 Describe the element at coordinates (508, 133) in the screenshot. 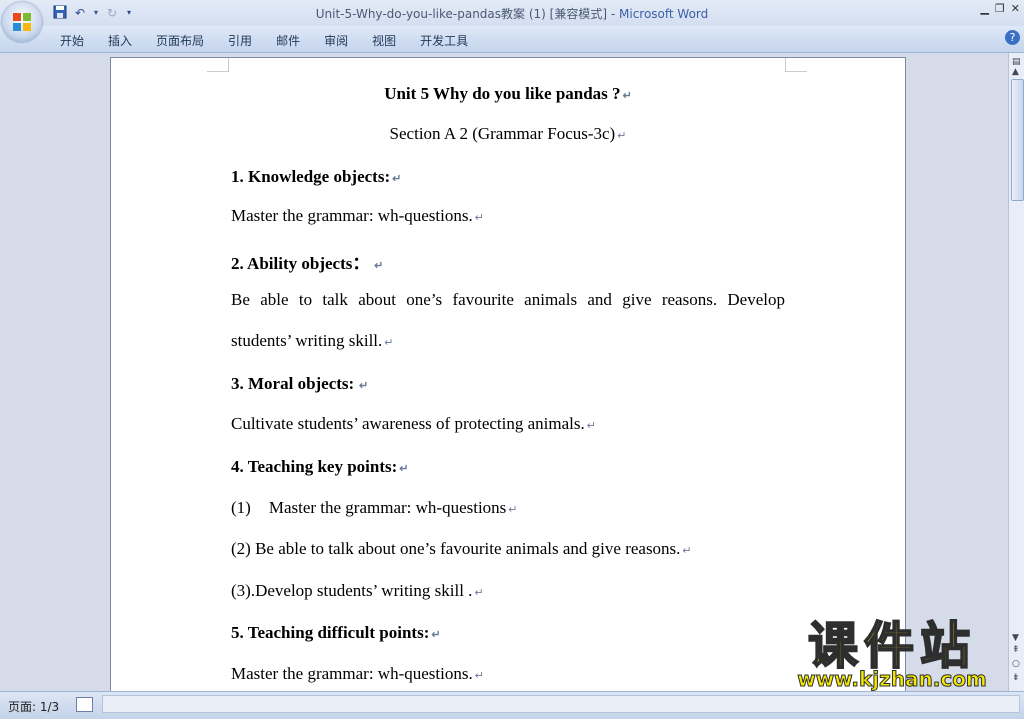

I see `doc-subtitle: Section A 2 (Grammar Focus-3c) ↵` at that location.